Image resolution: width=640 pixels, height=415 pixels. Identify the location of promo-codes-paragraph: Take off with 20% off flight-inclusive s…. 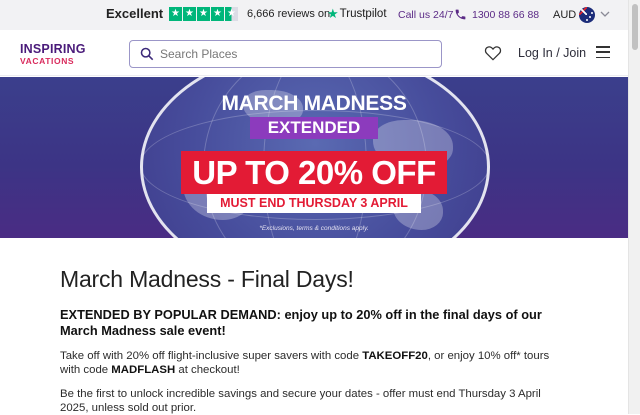
(315, 363).